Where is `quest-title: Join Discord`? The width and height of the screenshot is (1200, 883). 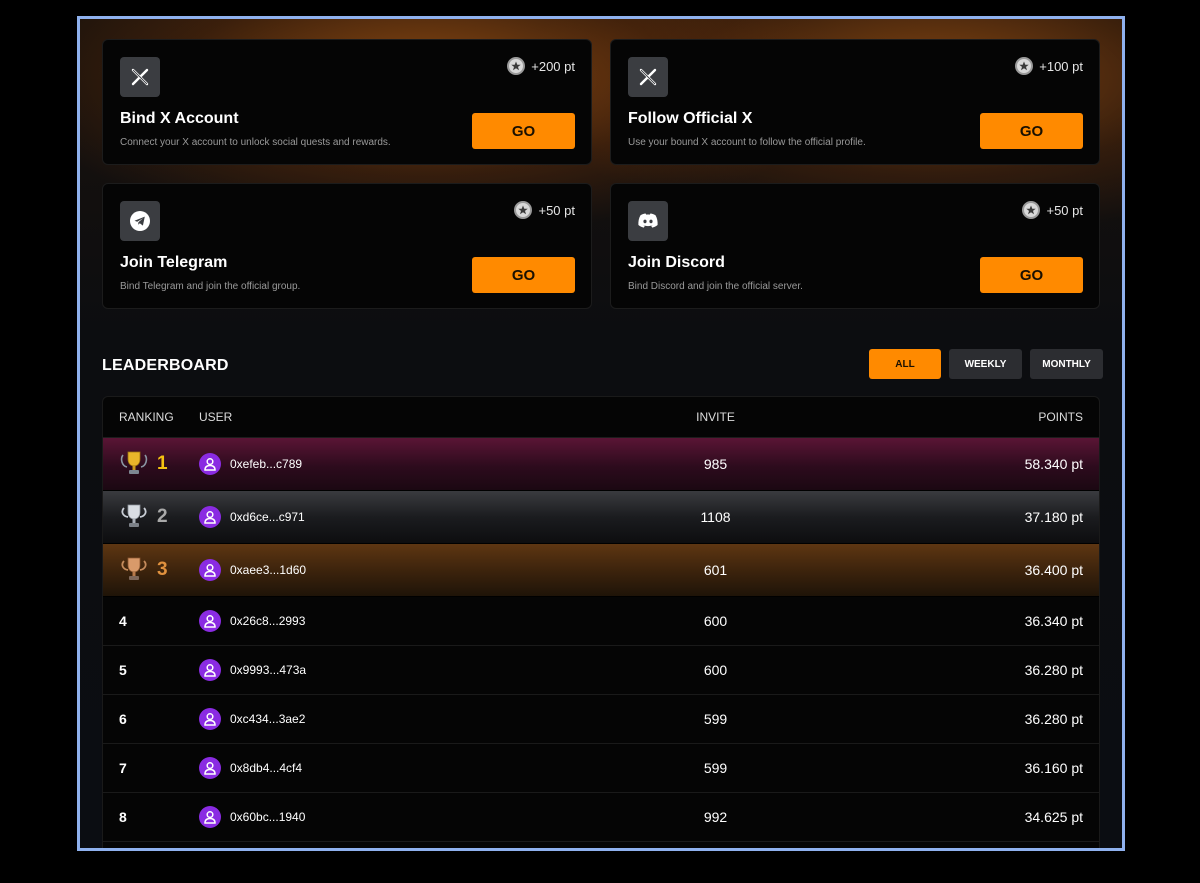 quest-title: Join Discord is located at coordinates (676, 262).